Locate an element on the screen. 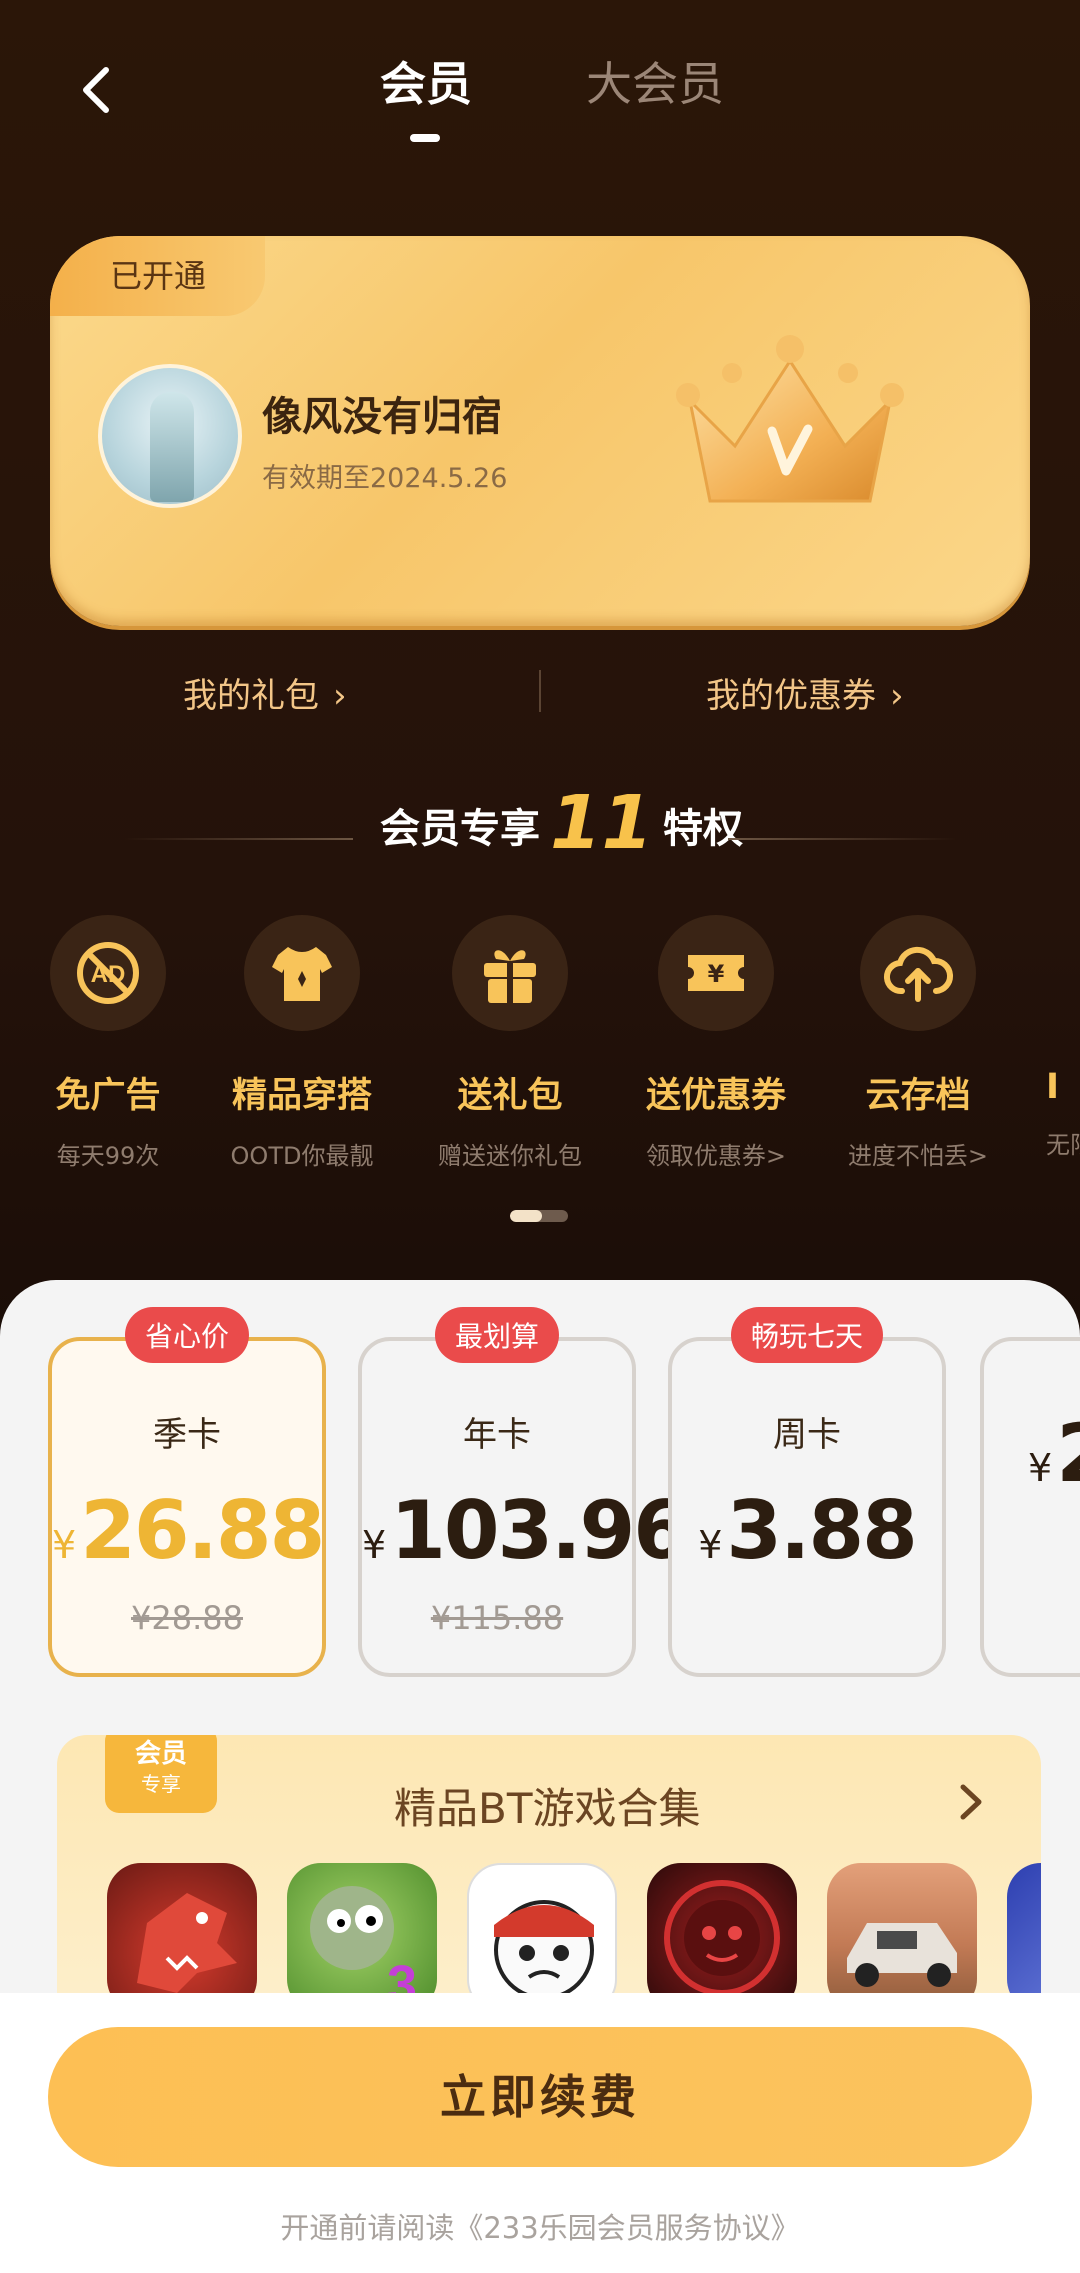 Image resolution: width=1080 pixels, height=2273 pixels. avatar is located at coordinates (170, 436).